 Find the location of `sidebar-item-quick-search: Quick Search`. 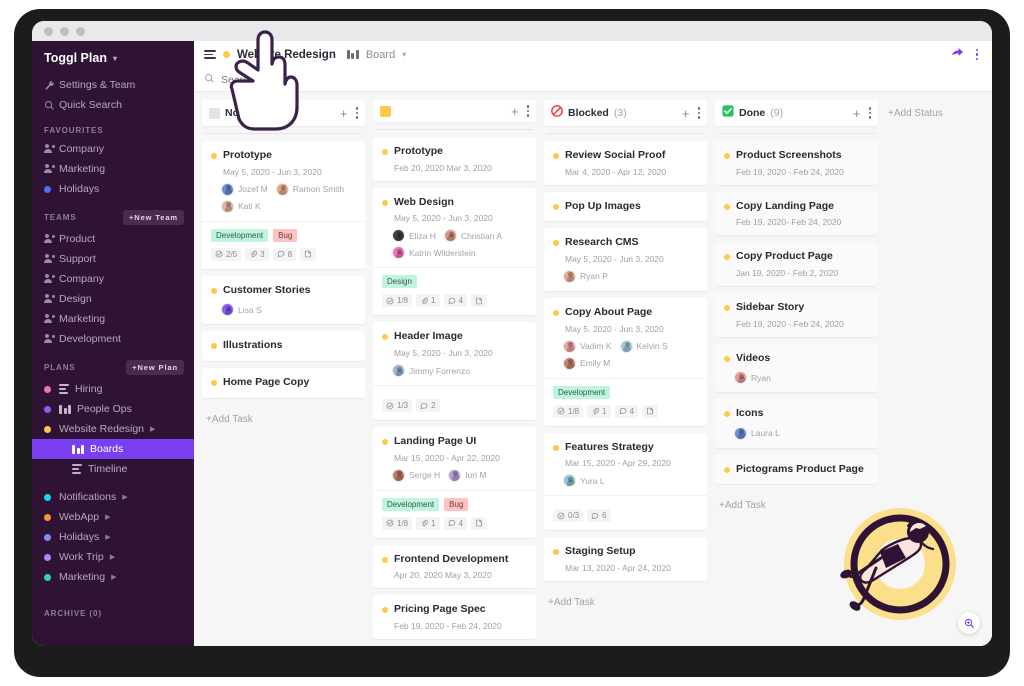

sidebar-item-quick-search: Quick Search is located at coordinates (113, 105).